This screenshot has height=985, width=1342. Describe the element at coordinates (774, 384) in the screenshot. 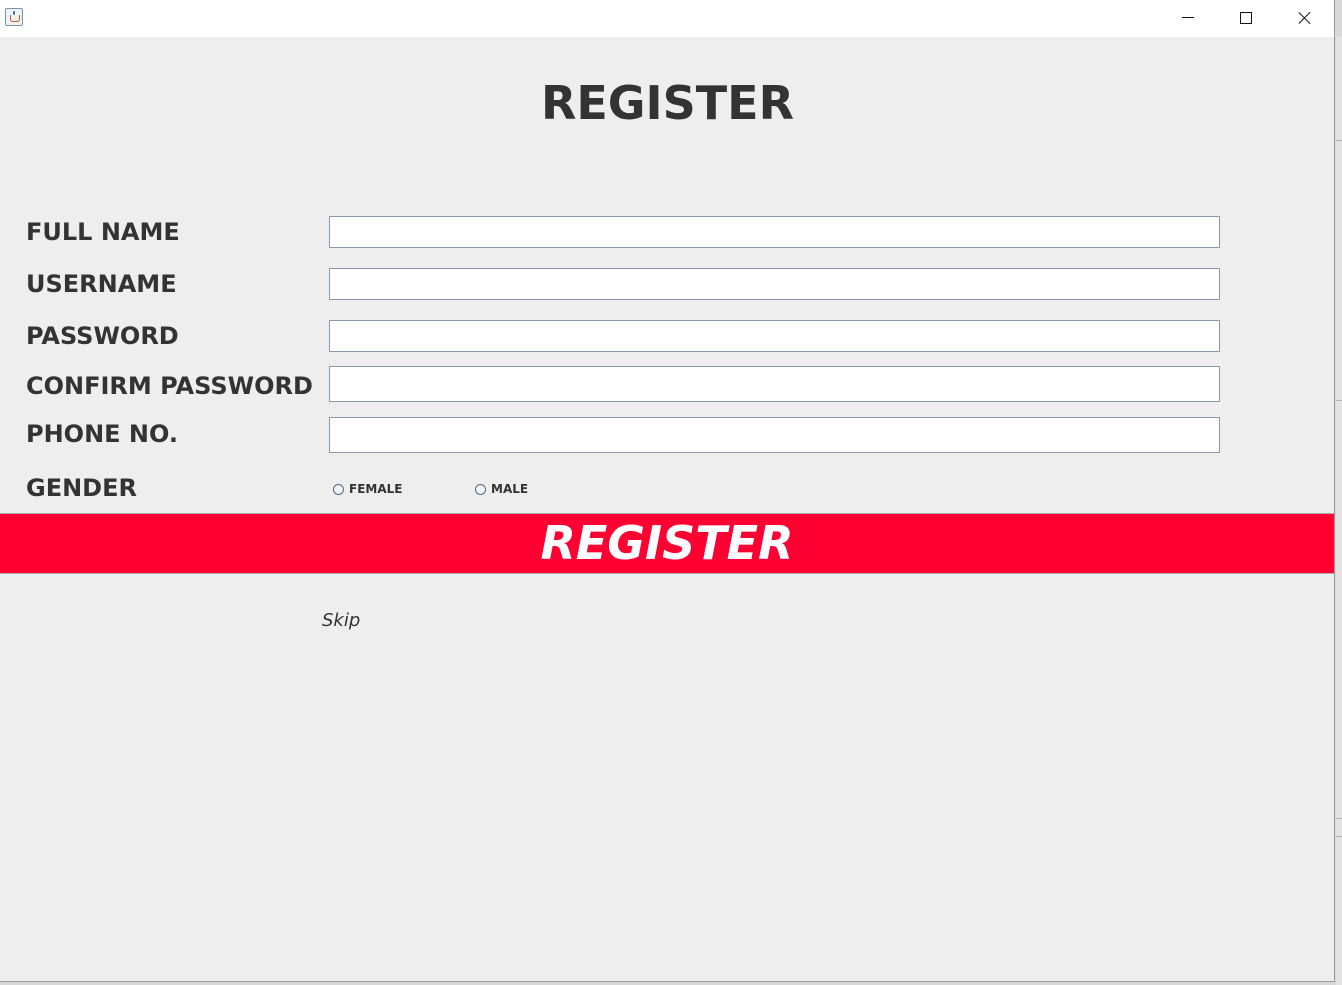

I see `confirm-password-input` at that location.